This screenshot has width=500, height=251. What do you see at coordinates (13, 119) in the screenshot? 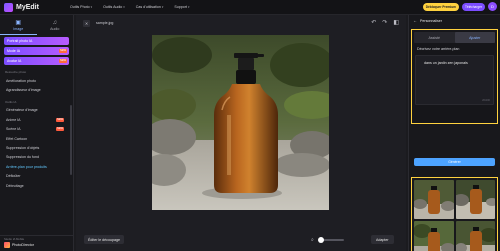
I see `sidebar-item-label: Anime IA` at bounding box center [13, 119].